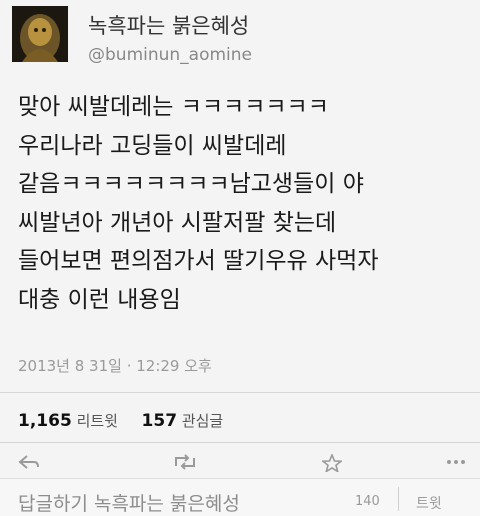 This screenshot has width=480, height=516. What do you see at coordinates (40, 34) in the screenshot?
I see `avatar` at bounding box center [40, 34].